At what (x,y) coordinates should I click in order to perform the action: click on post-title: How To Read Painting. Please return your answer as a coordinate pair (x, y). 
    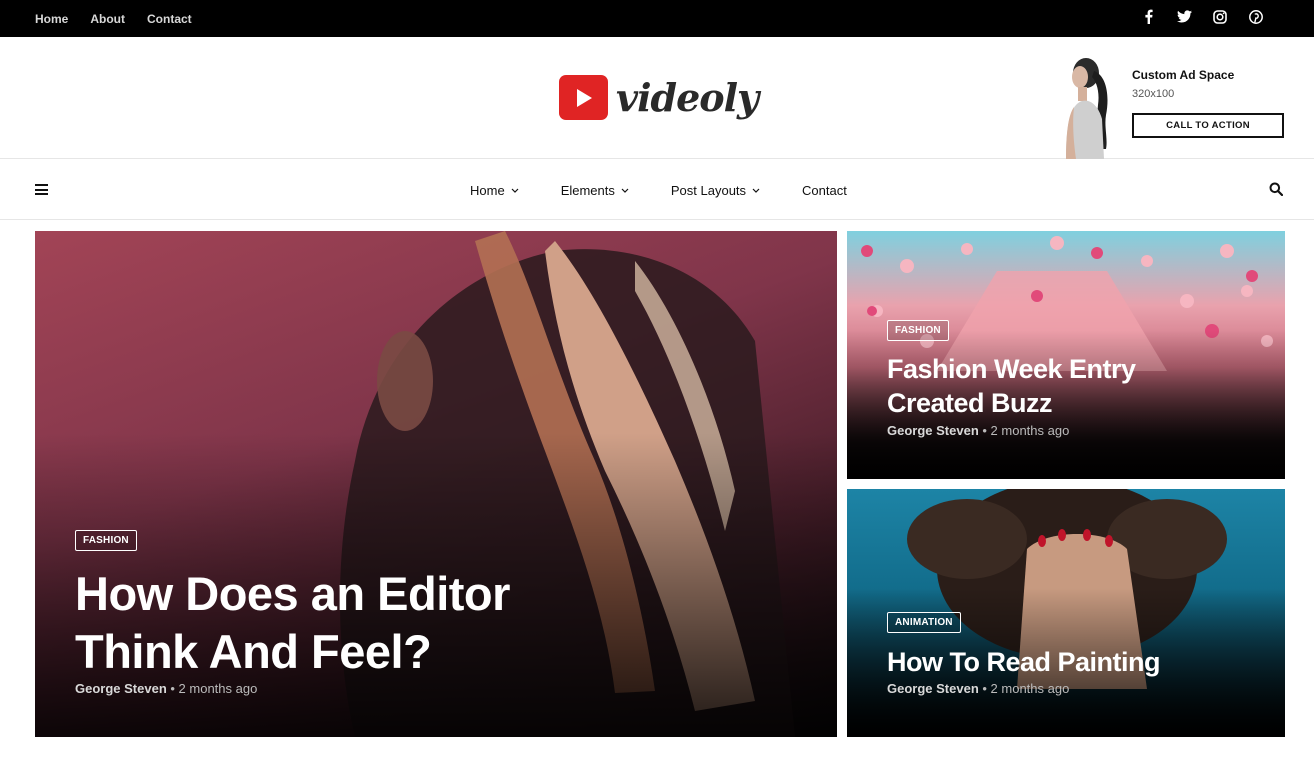
    Looking at the image, I should click on (1024, 662).